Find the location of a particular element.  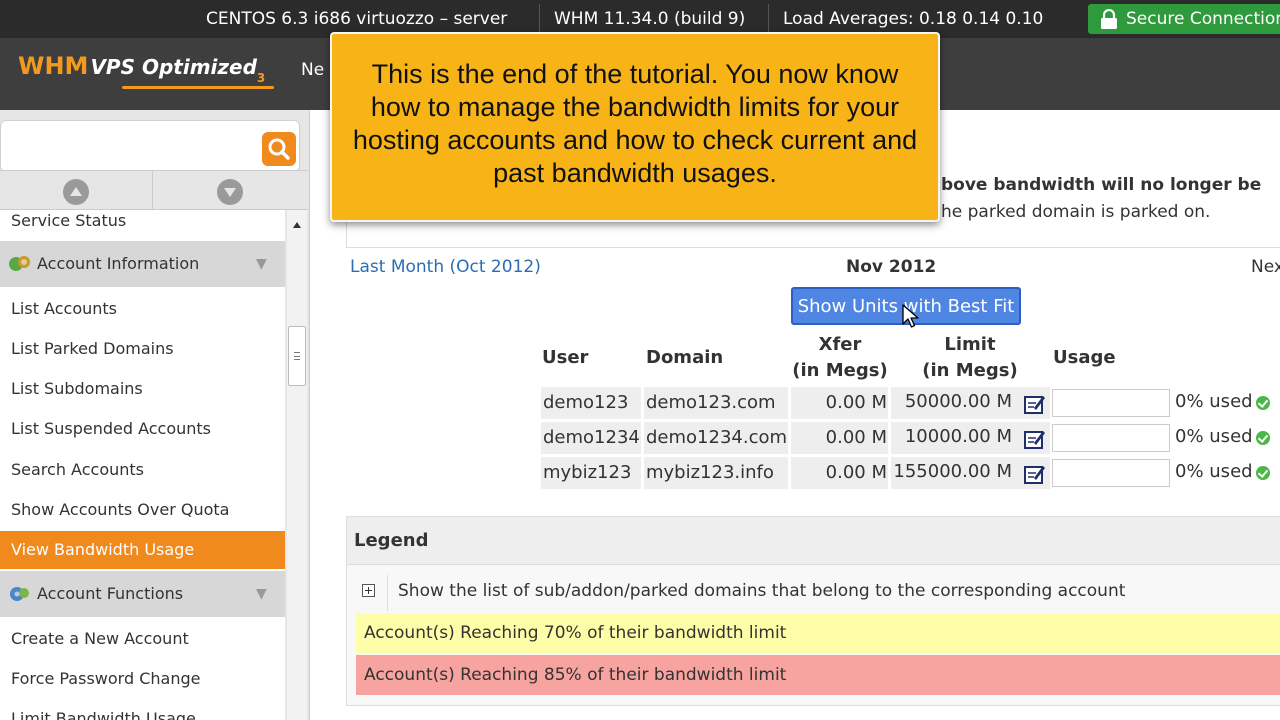

column-header-usage: Usage is located at coordinates (1084, 357).